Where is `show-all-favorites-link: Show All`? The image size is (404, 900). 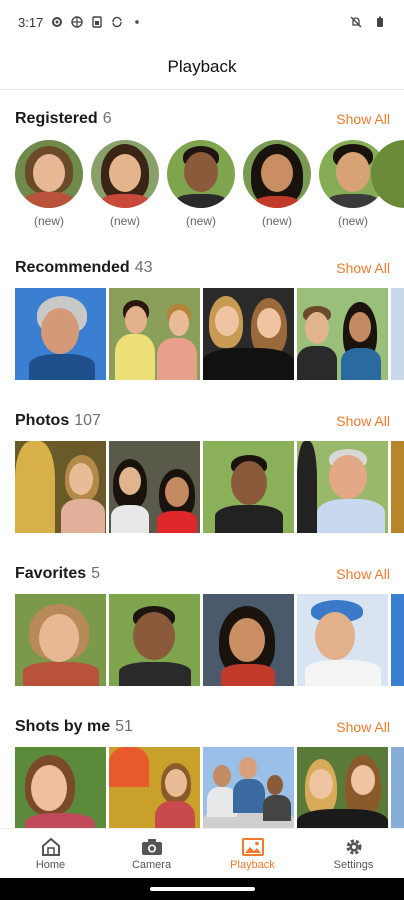
show-all-favorites-link: Show All is located at coordinates (363, 574).